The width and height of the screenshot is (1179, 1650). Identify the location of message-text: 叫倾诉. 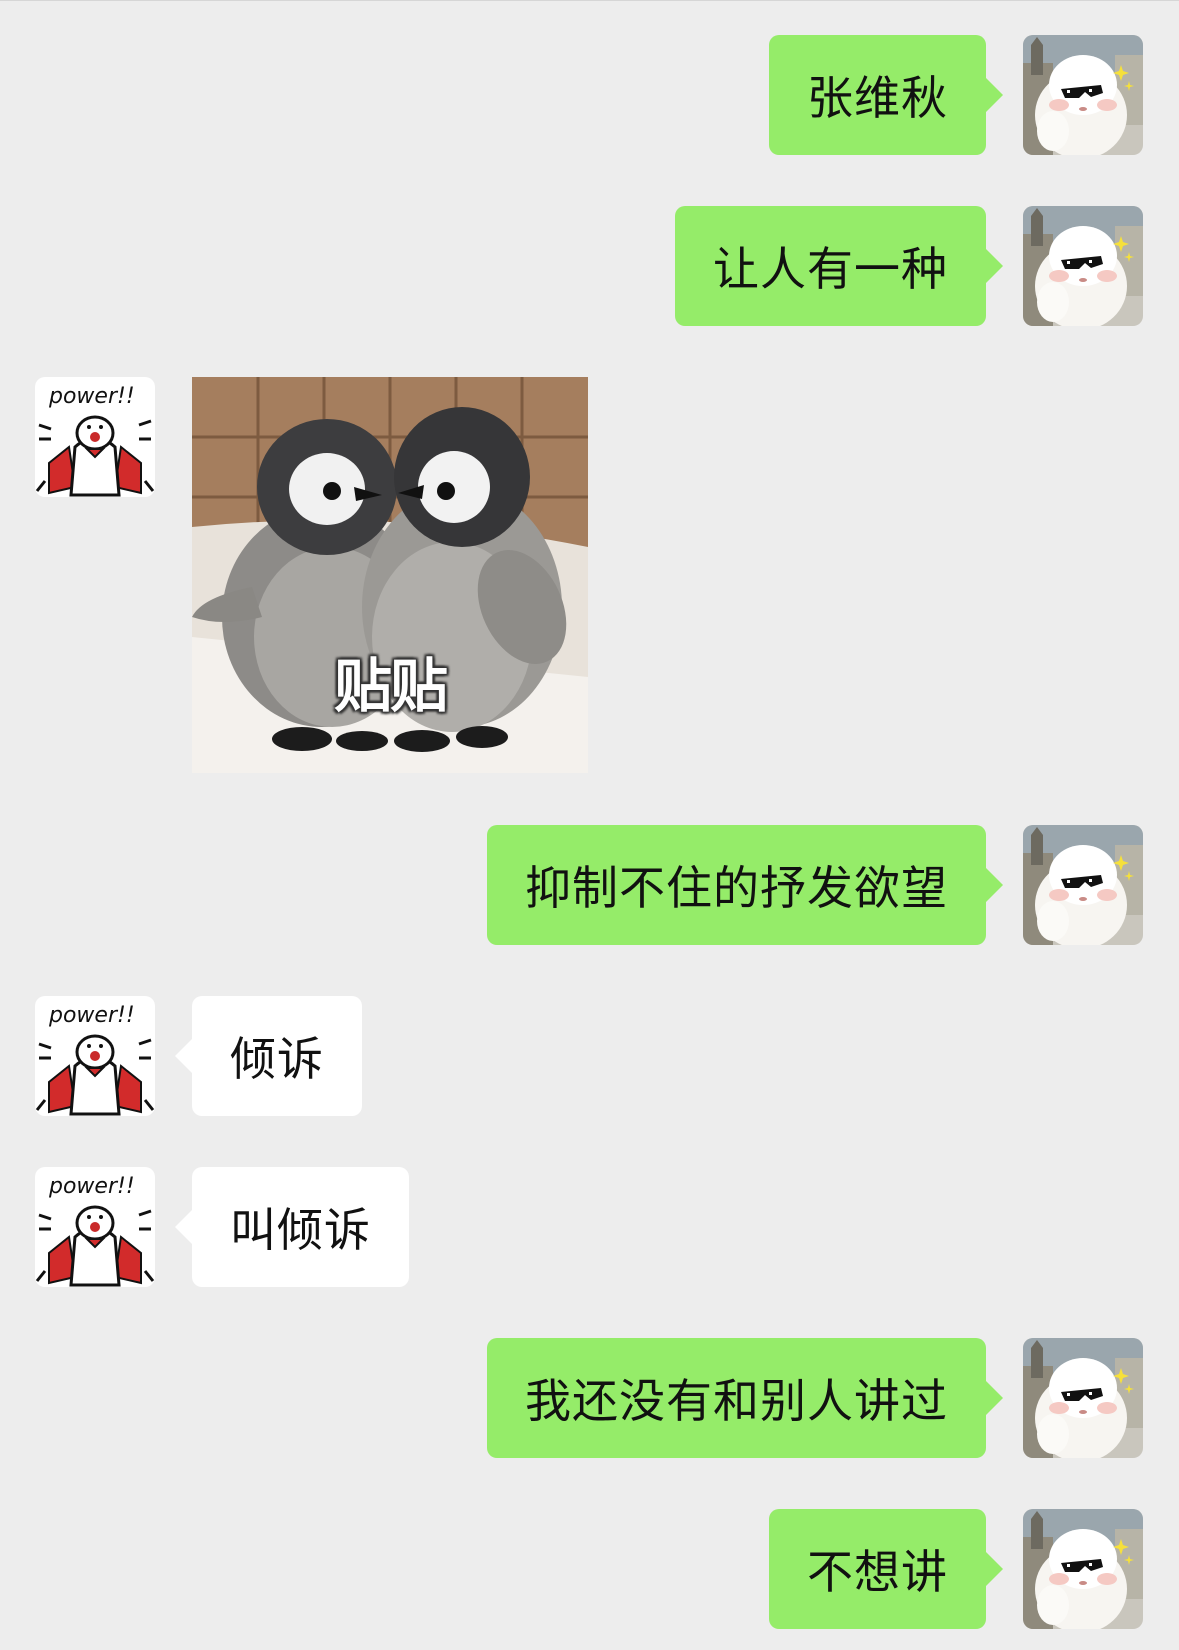
(300, 1230).